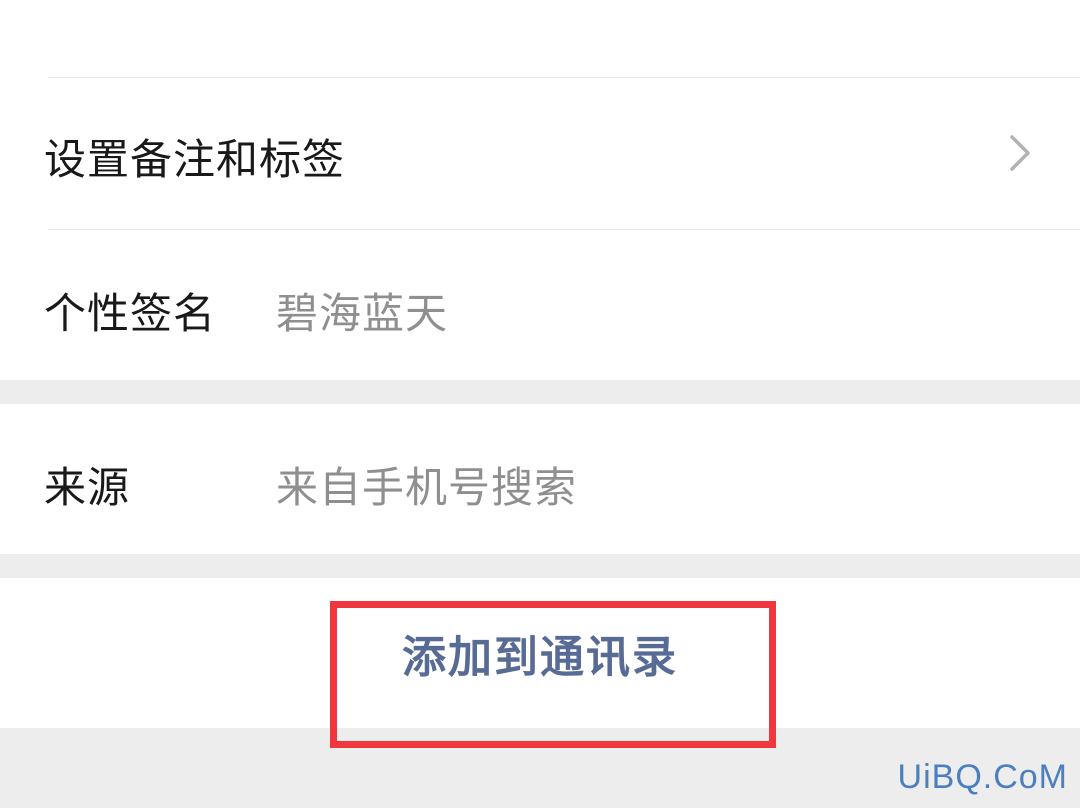 Image resolution: width=1080 pixels, height=808 pixels. Describe the element at coordinates (362, 313) in the screenshot. I see `signature-value: 碧海蓝天` at that location.